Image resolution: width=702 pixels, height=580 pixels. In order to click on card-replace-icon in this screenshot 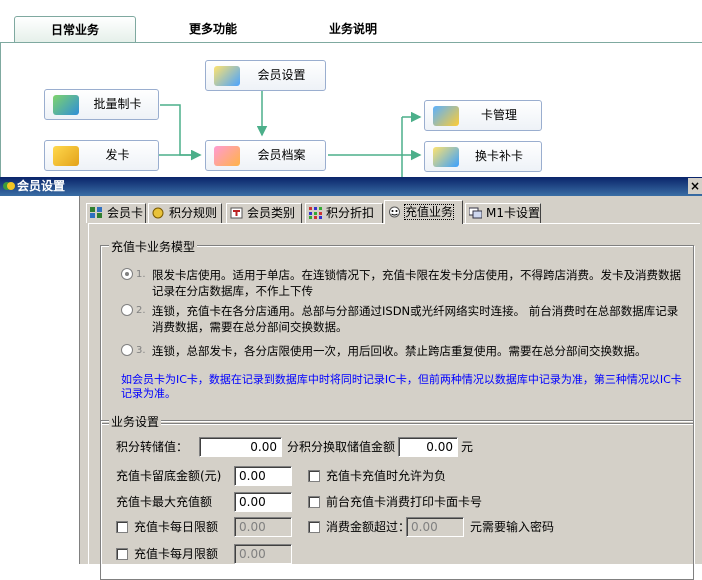, I will do `click(446, 157)`.